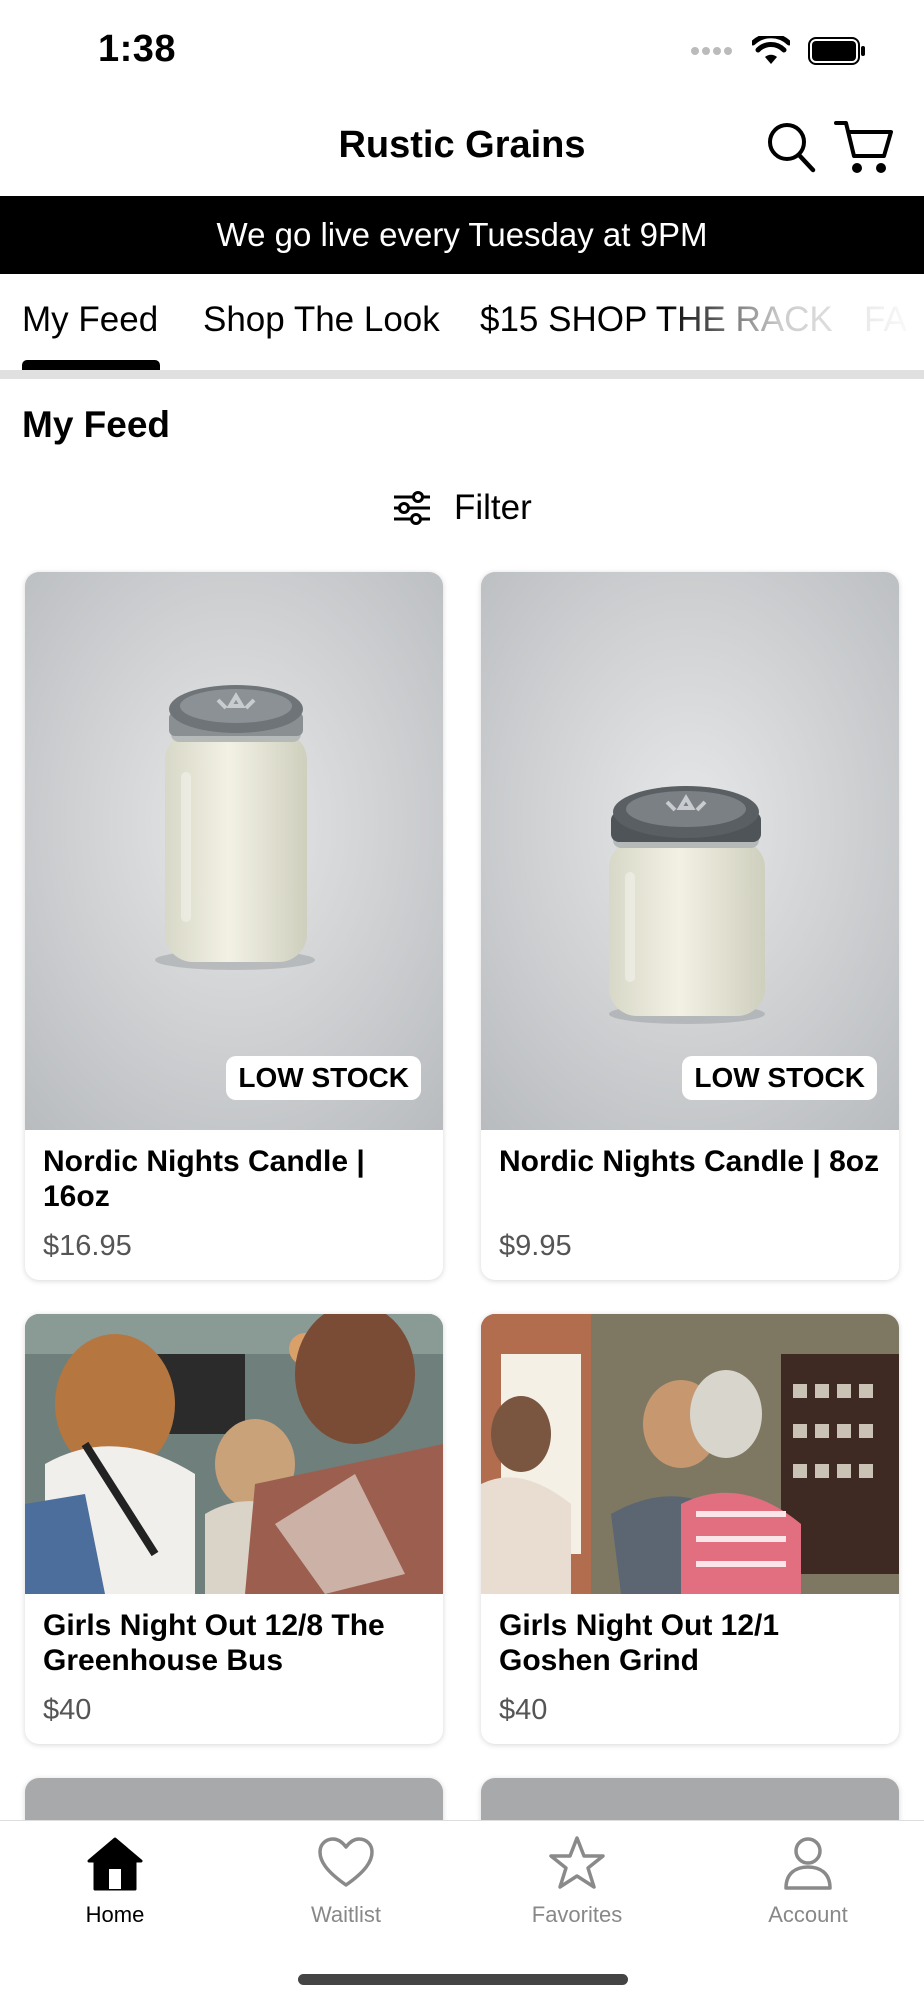 The width and height of the screenshot is (924, 2001). Describe the element at coordinates (808, 1863) in the screenshot. I see `person-icon` at that location.